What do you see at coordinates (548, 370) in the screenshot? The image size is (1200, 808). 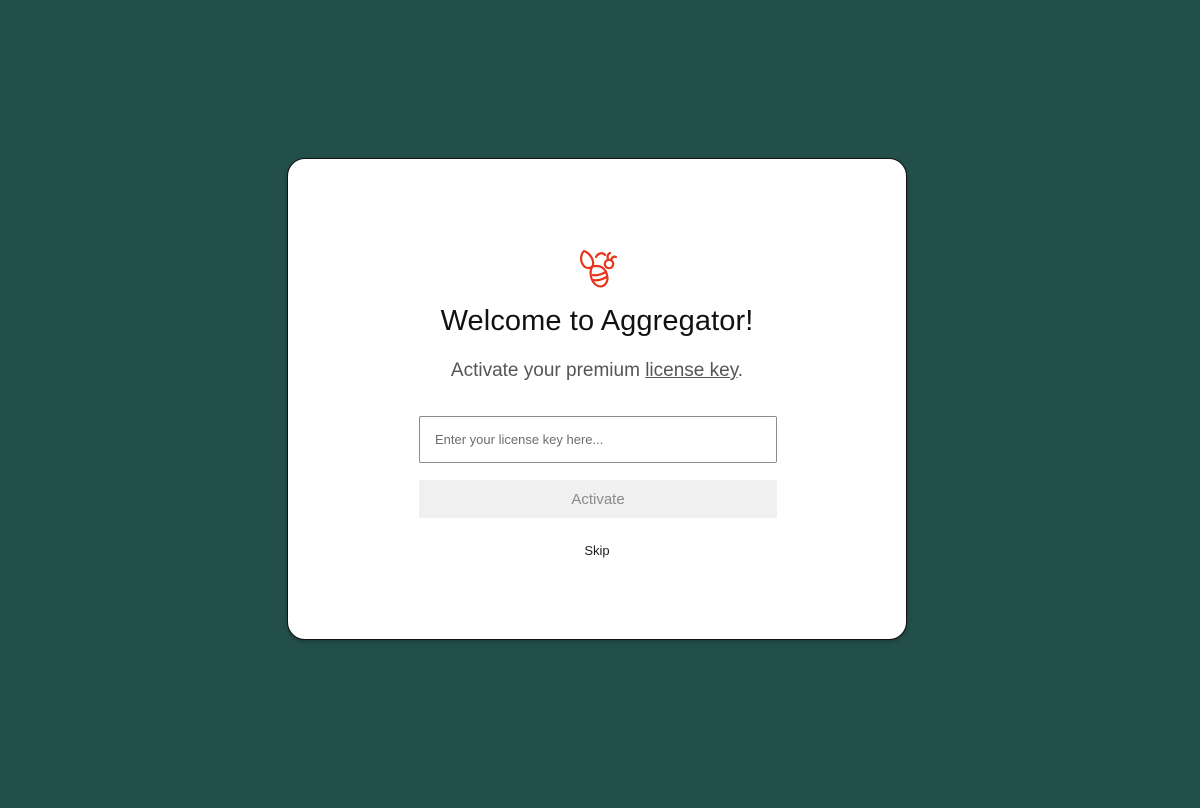 I see `subtitle-text: Activate your premium` at bounding box center [548, 370].